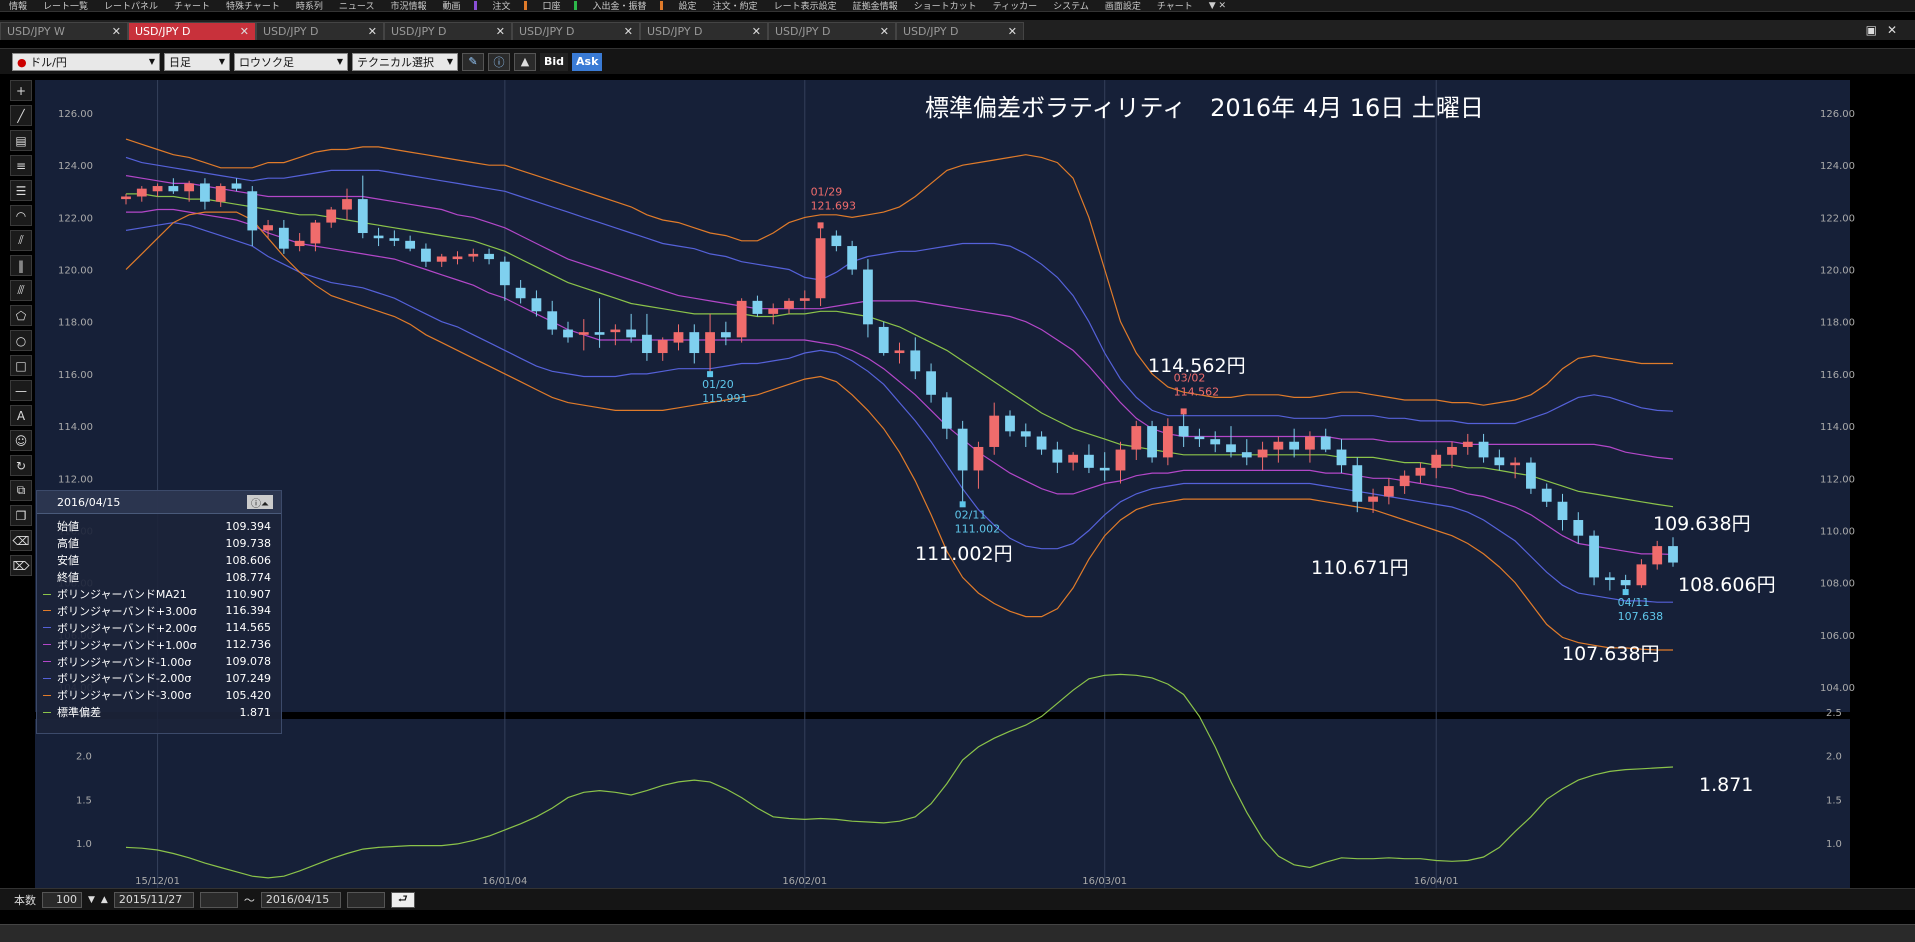 This screenshot has width=1915, height=942. Describe the element at coordinates (248, 577) in the screenshot. I see `info-row-value: 108.774` at that location.